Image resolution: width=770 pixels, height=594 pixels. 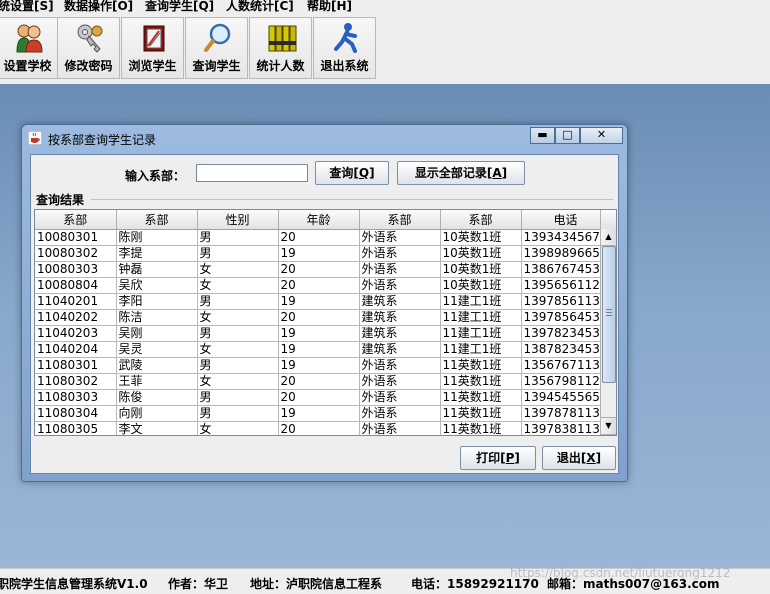 I want to click on table-row: 11080301 武陵男 19 外语系 11英数1班 13567671130, so click(x=323, y=365).